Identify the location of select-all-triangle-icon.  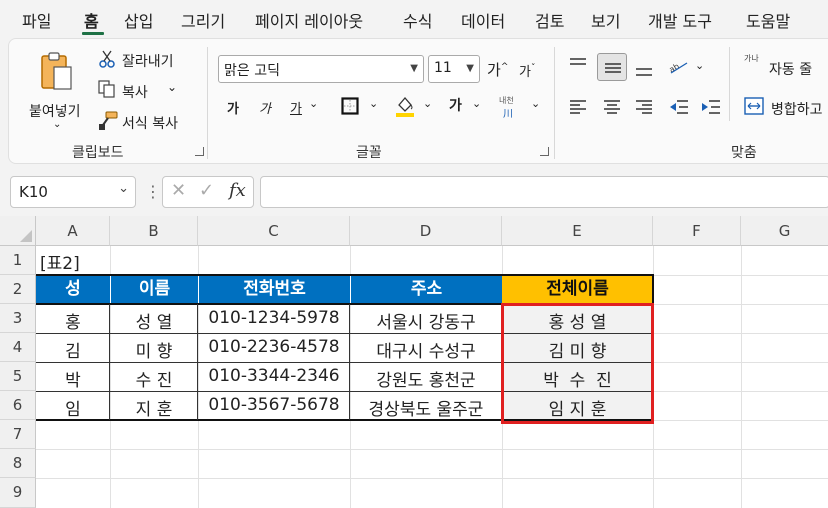
(26, 236).